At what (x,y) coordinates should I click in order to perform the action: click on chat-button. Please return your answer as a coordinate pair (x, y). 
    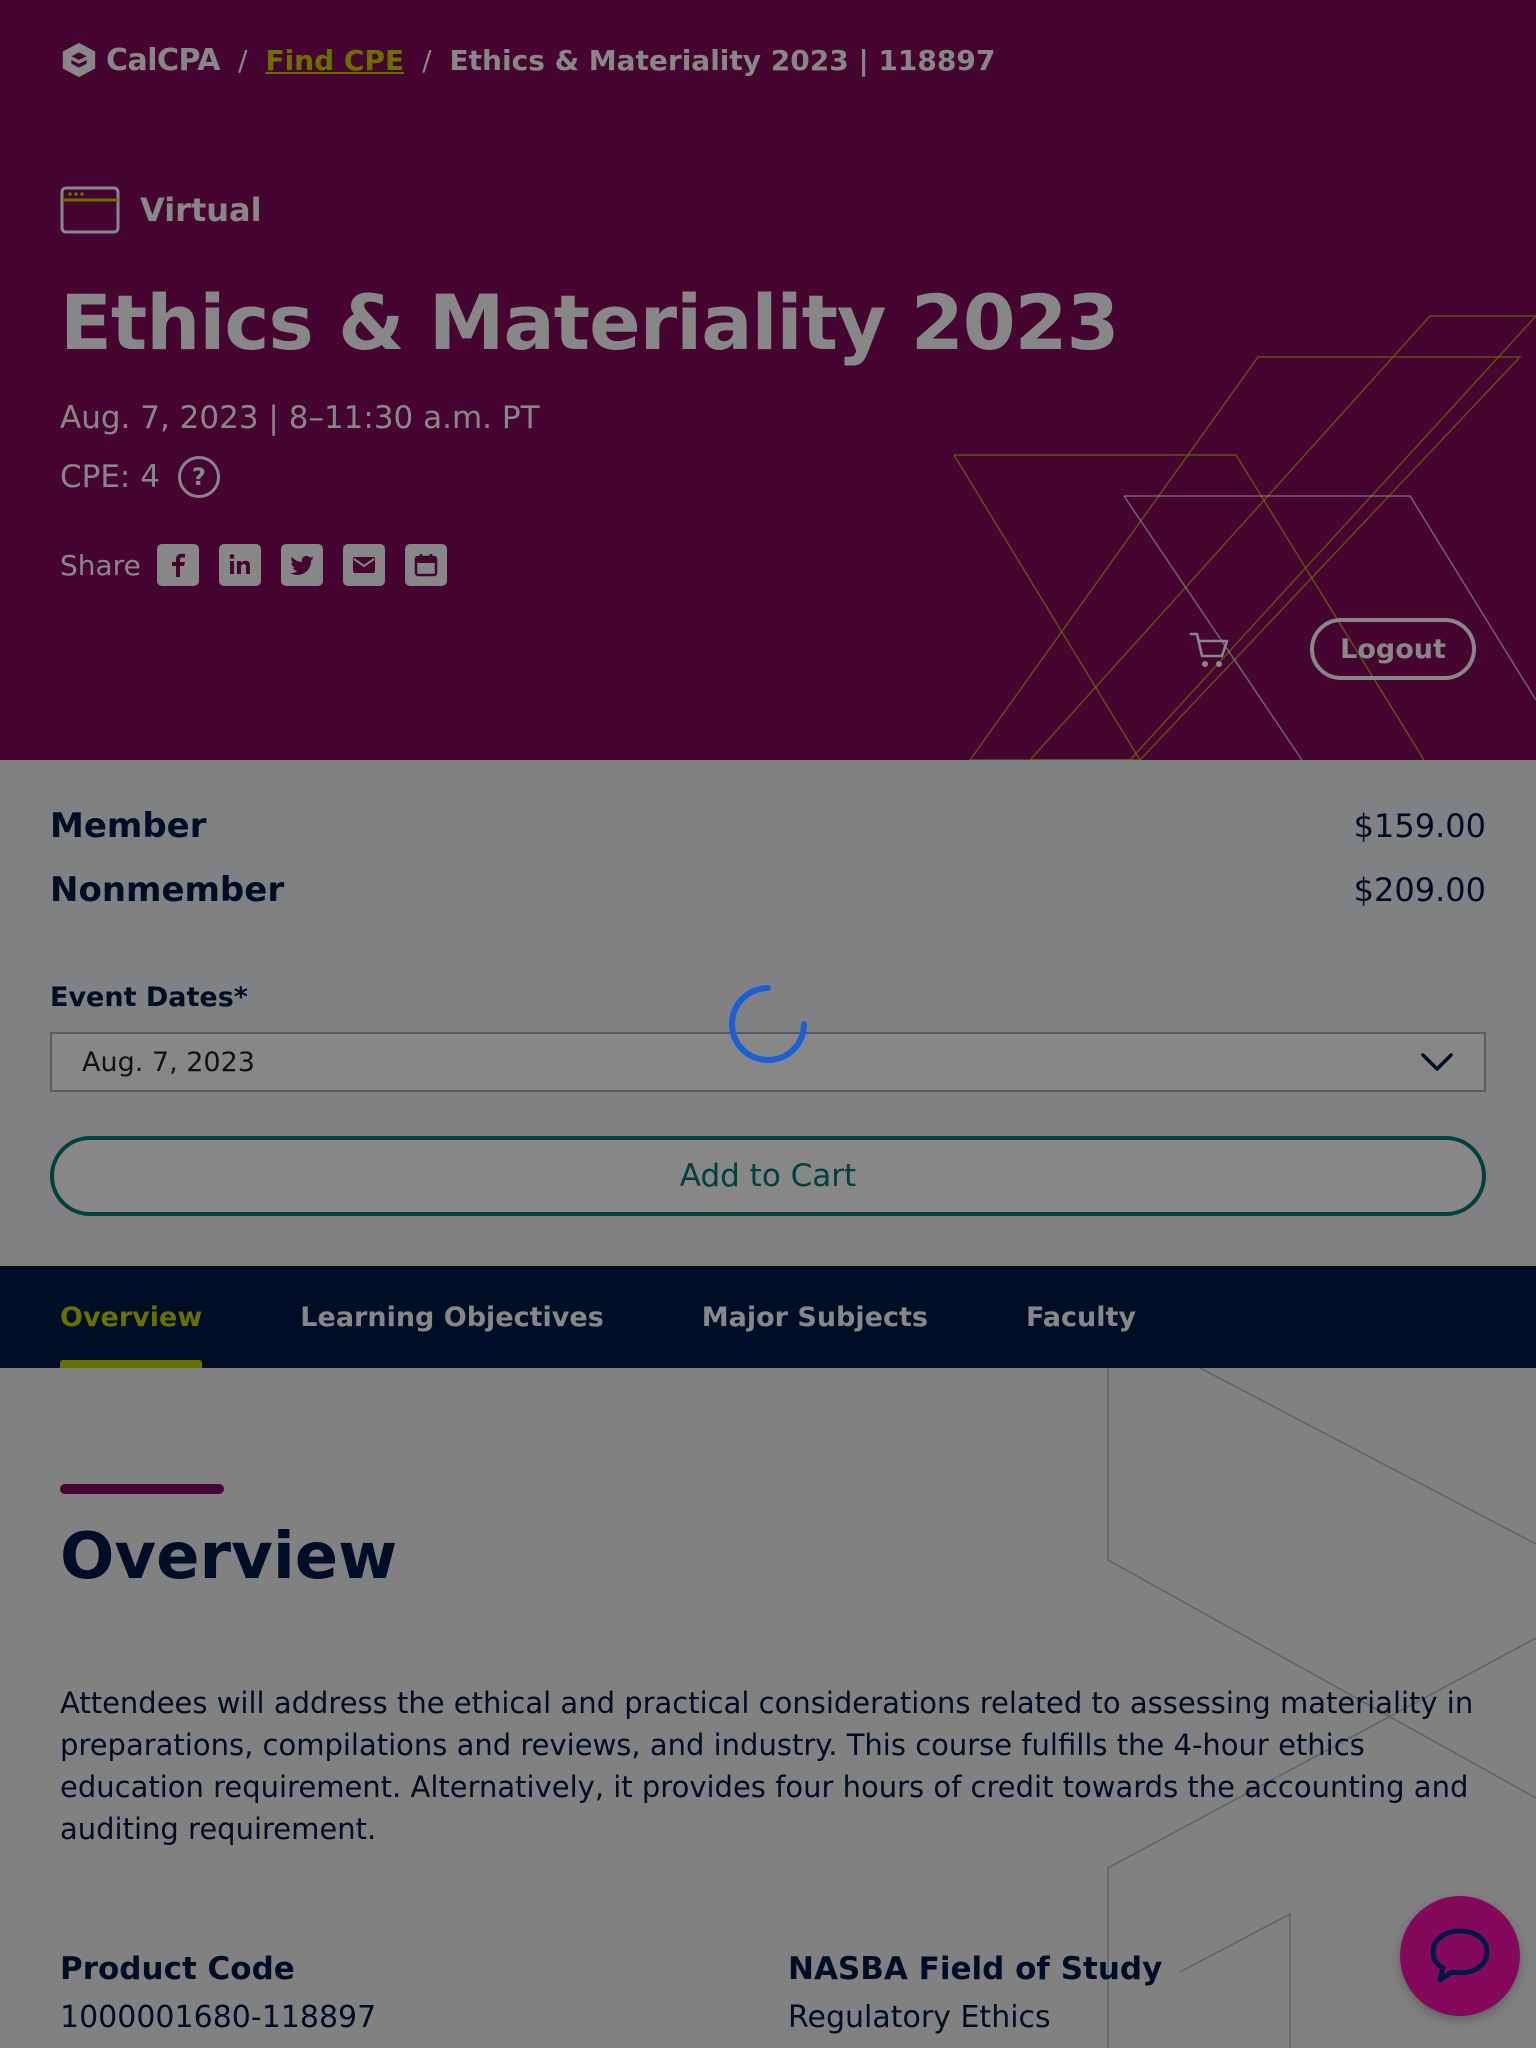
    Looking at the image, I should click on (1460, 1956).